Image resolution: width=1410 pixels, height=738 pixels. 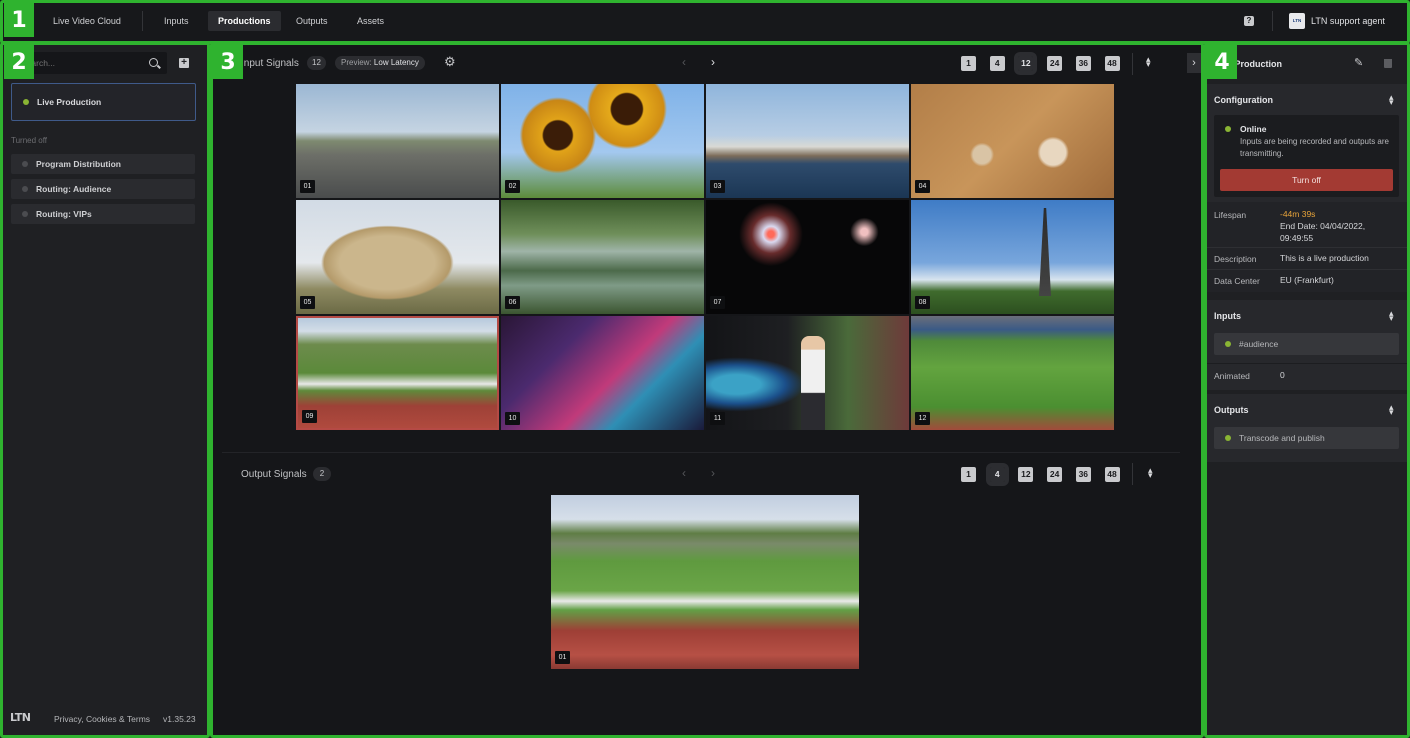 I want to click on annotation-marker: 1, so click(x=19, y=20).